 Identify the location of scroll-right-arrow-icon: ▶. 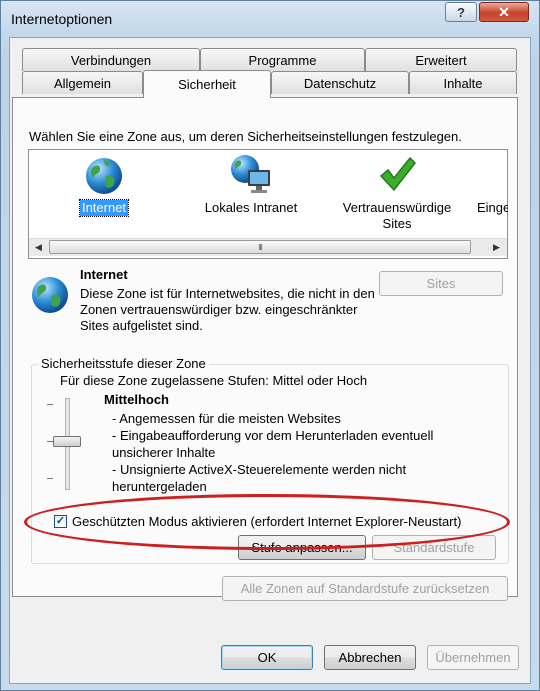
(496, 247).